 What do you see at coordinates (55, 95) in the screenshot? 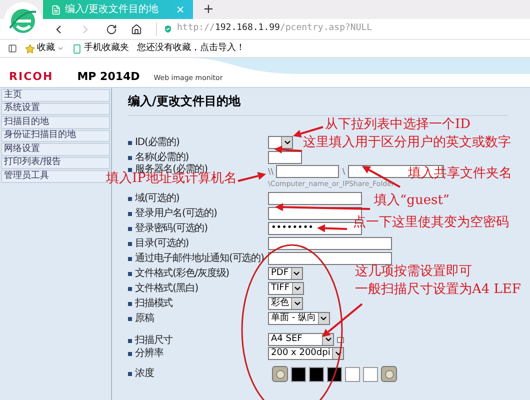
I see `sidebar-item: 主页` at bounding box center [55, 95].